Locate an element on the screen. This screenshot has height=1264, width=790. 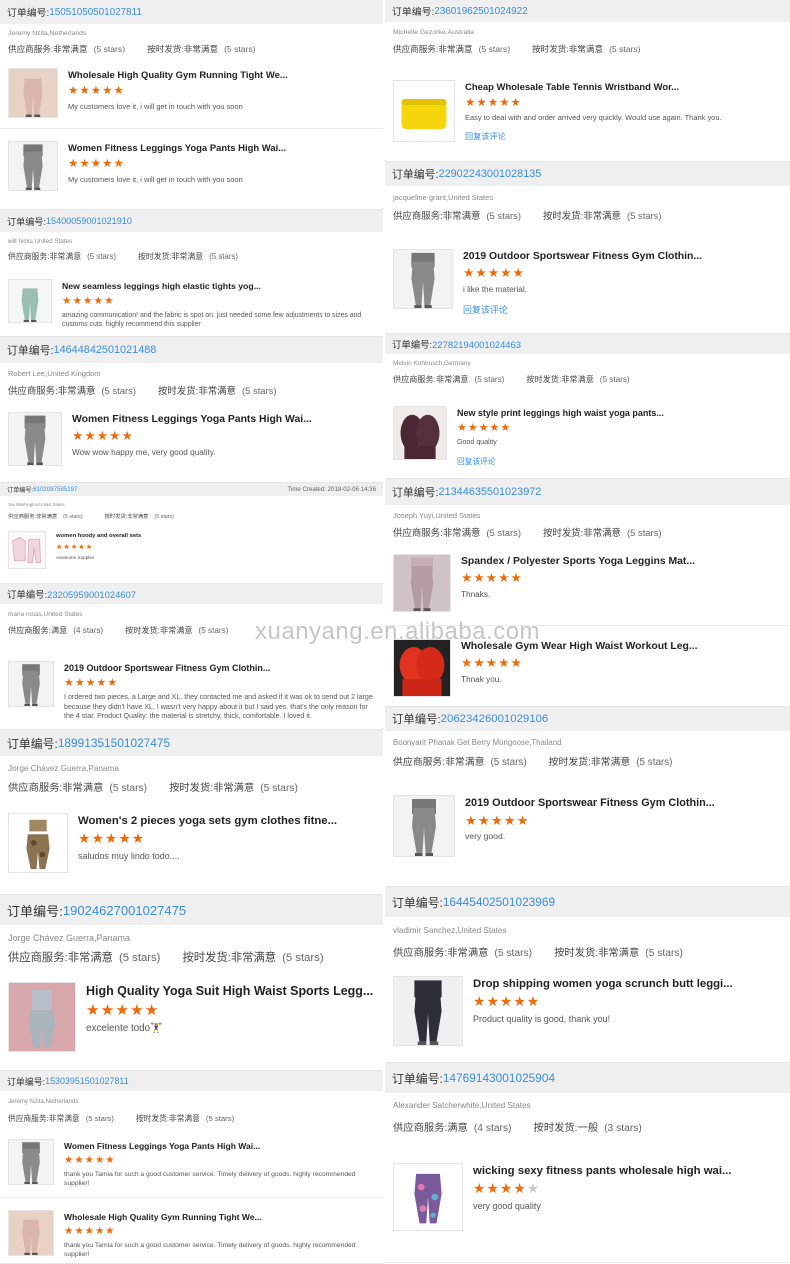
service-ratings: 供应商服务:满意 (4 stars) 按时发货:一般 (3 stars) is located at coordinates (587, 1126).